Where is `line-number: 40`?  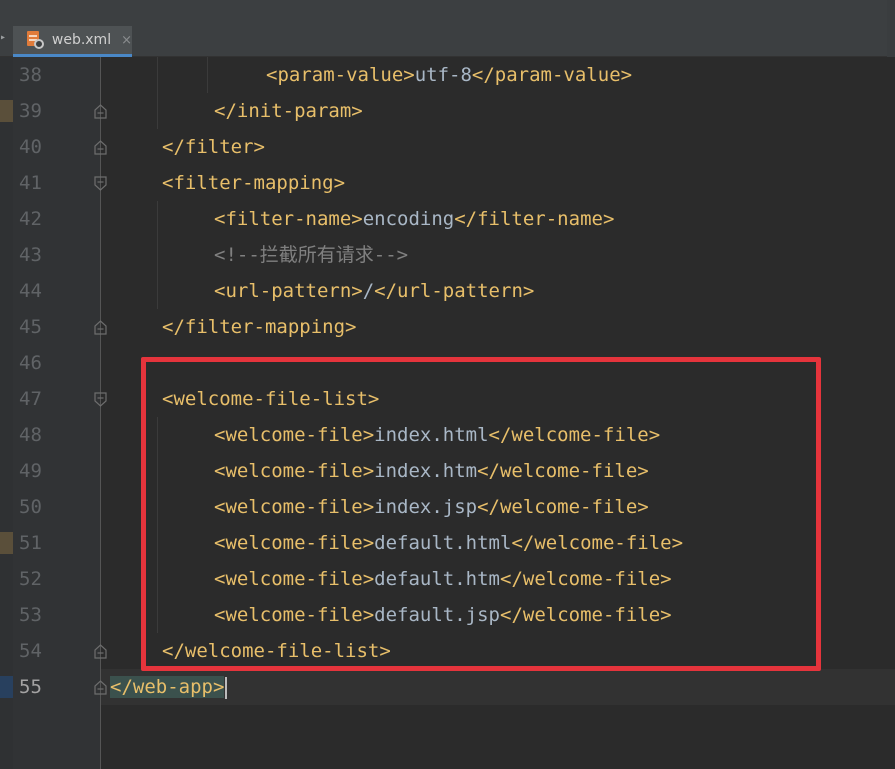
line-number: 40 is located at coordinates (30, 147).